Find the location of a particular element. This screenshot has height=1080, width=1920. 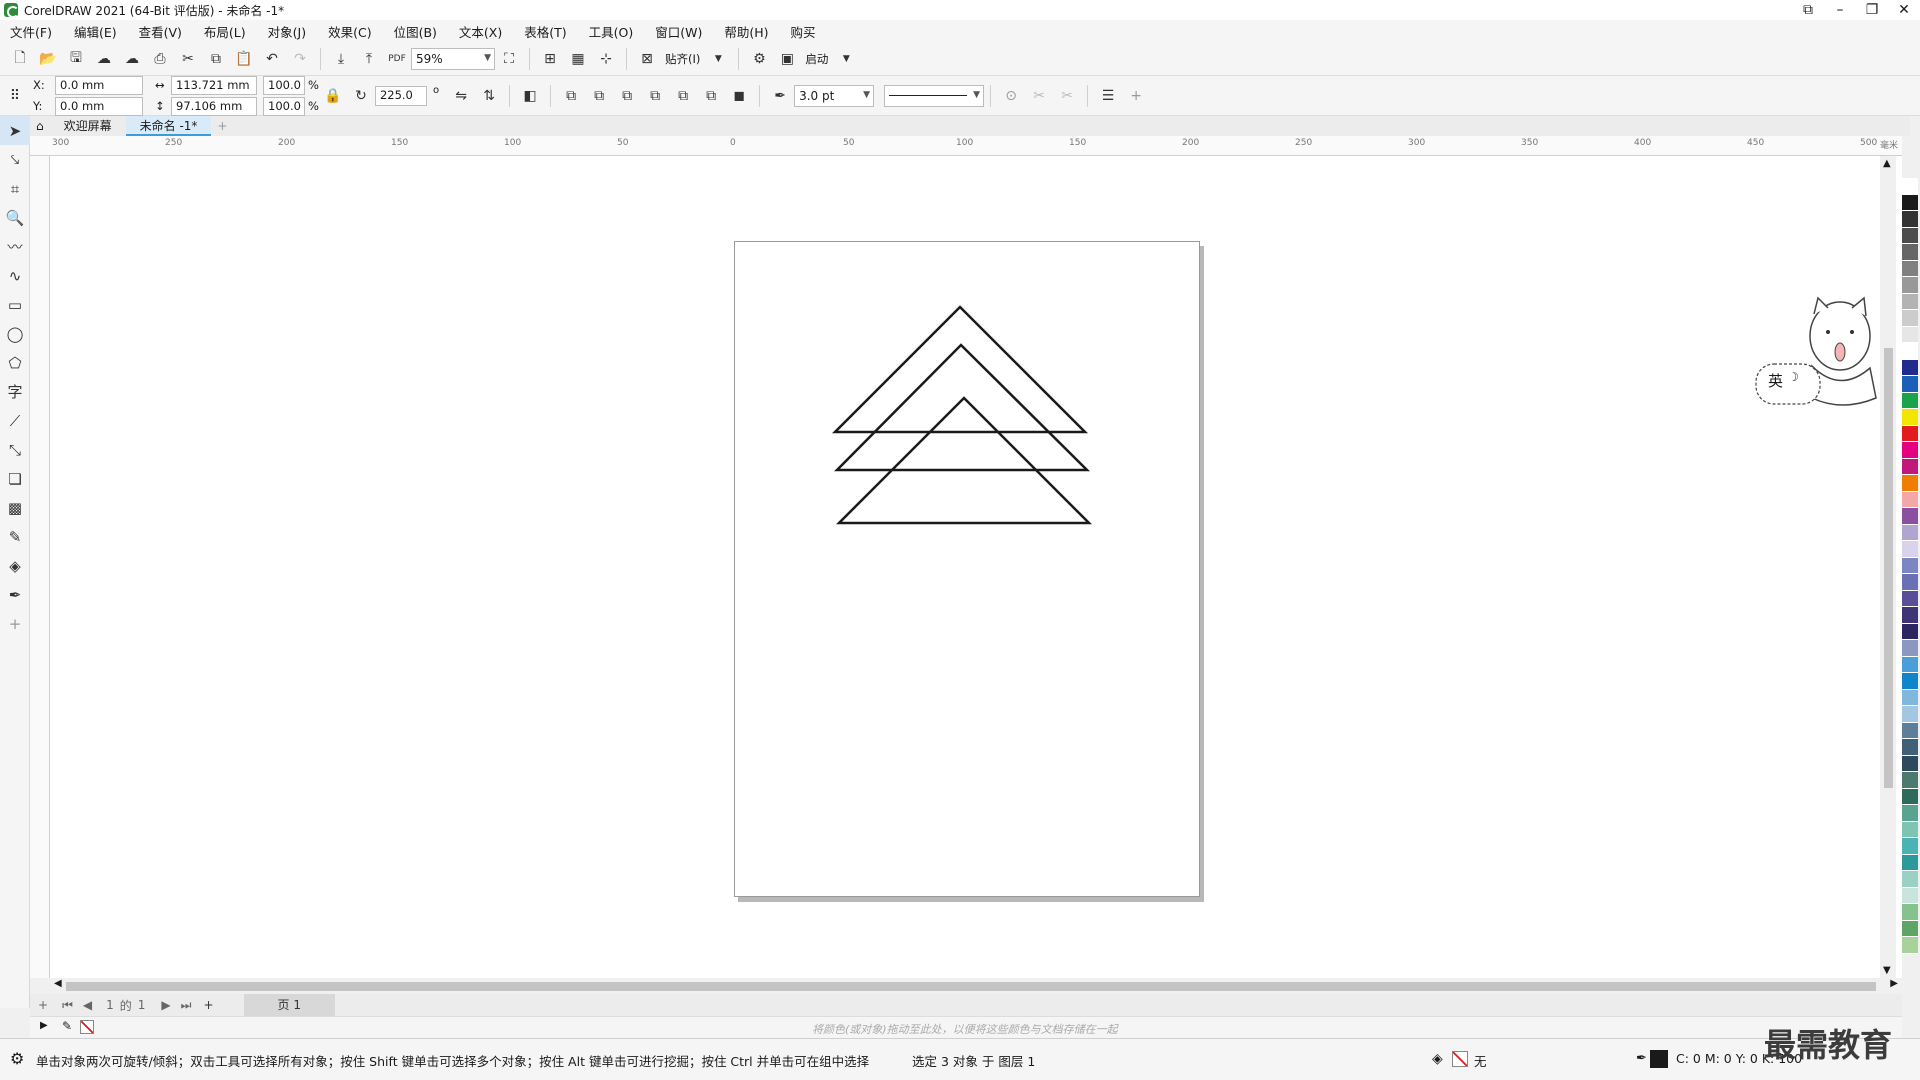

drawing-page is located at coordinates (967, 569).